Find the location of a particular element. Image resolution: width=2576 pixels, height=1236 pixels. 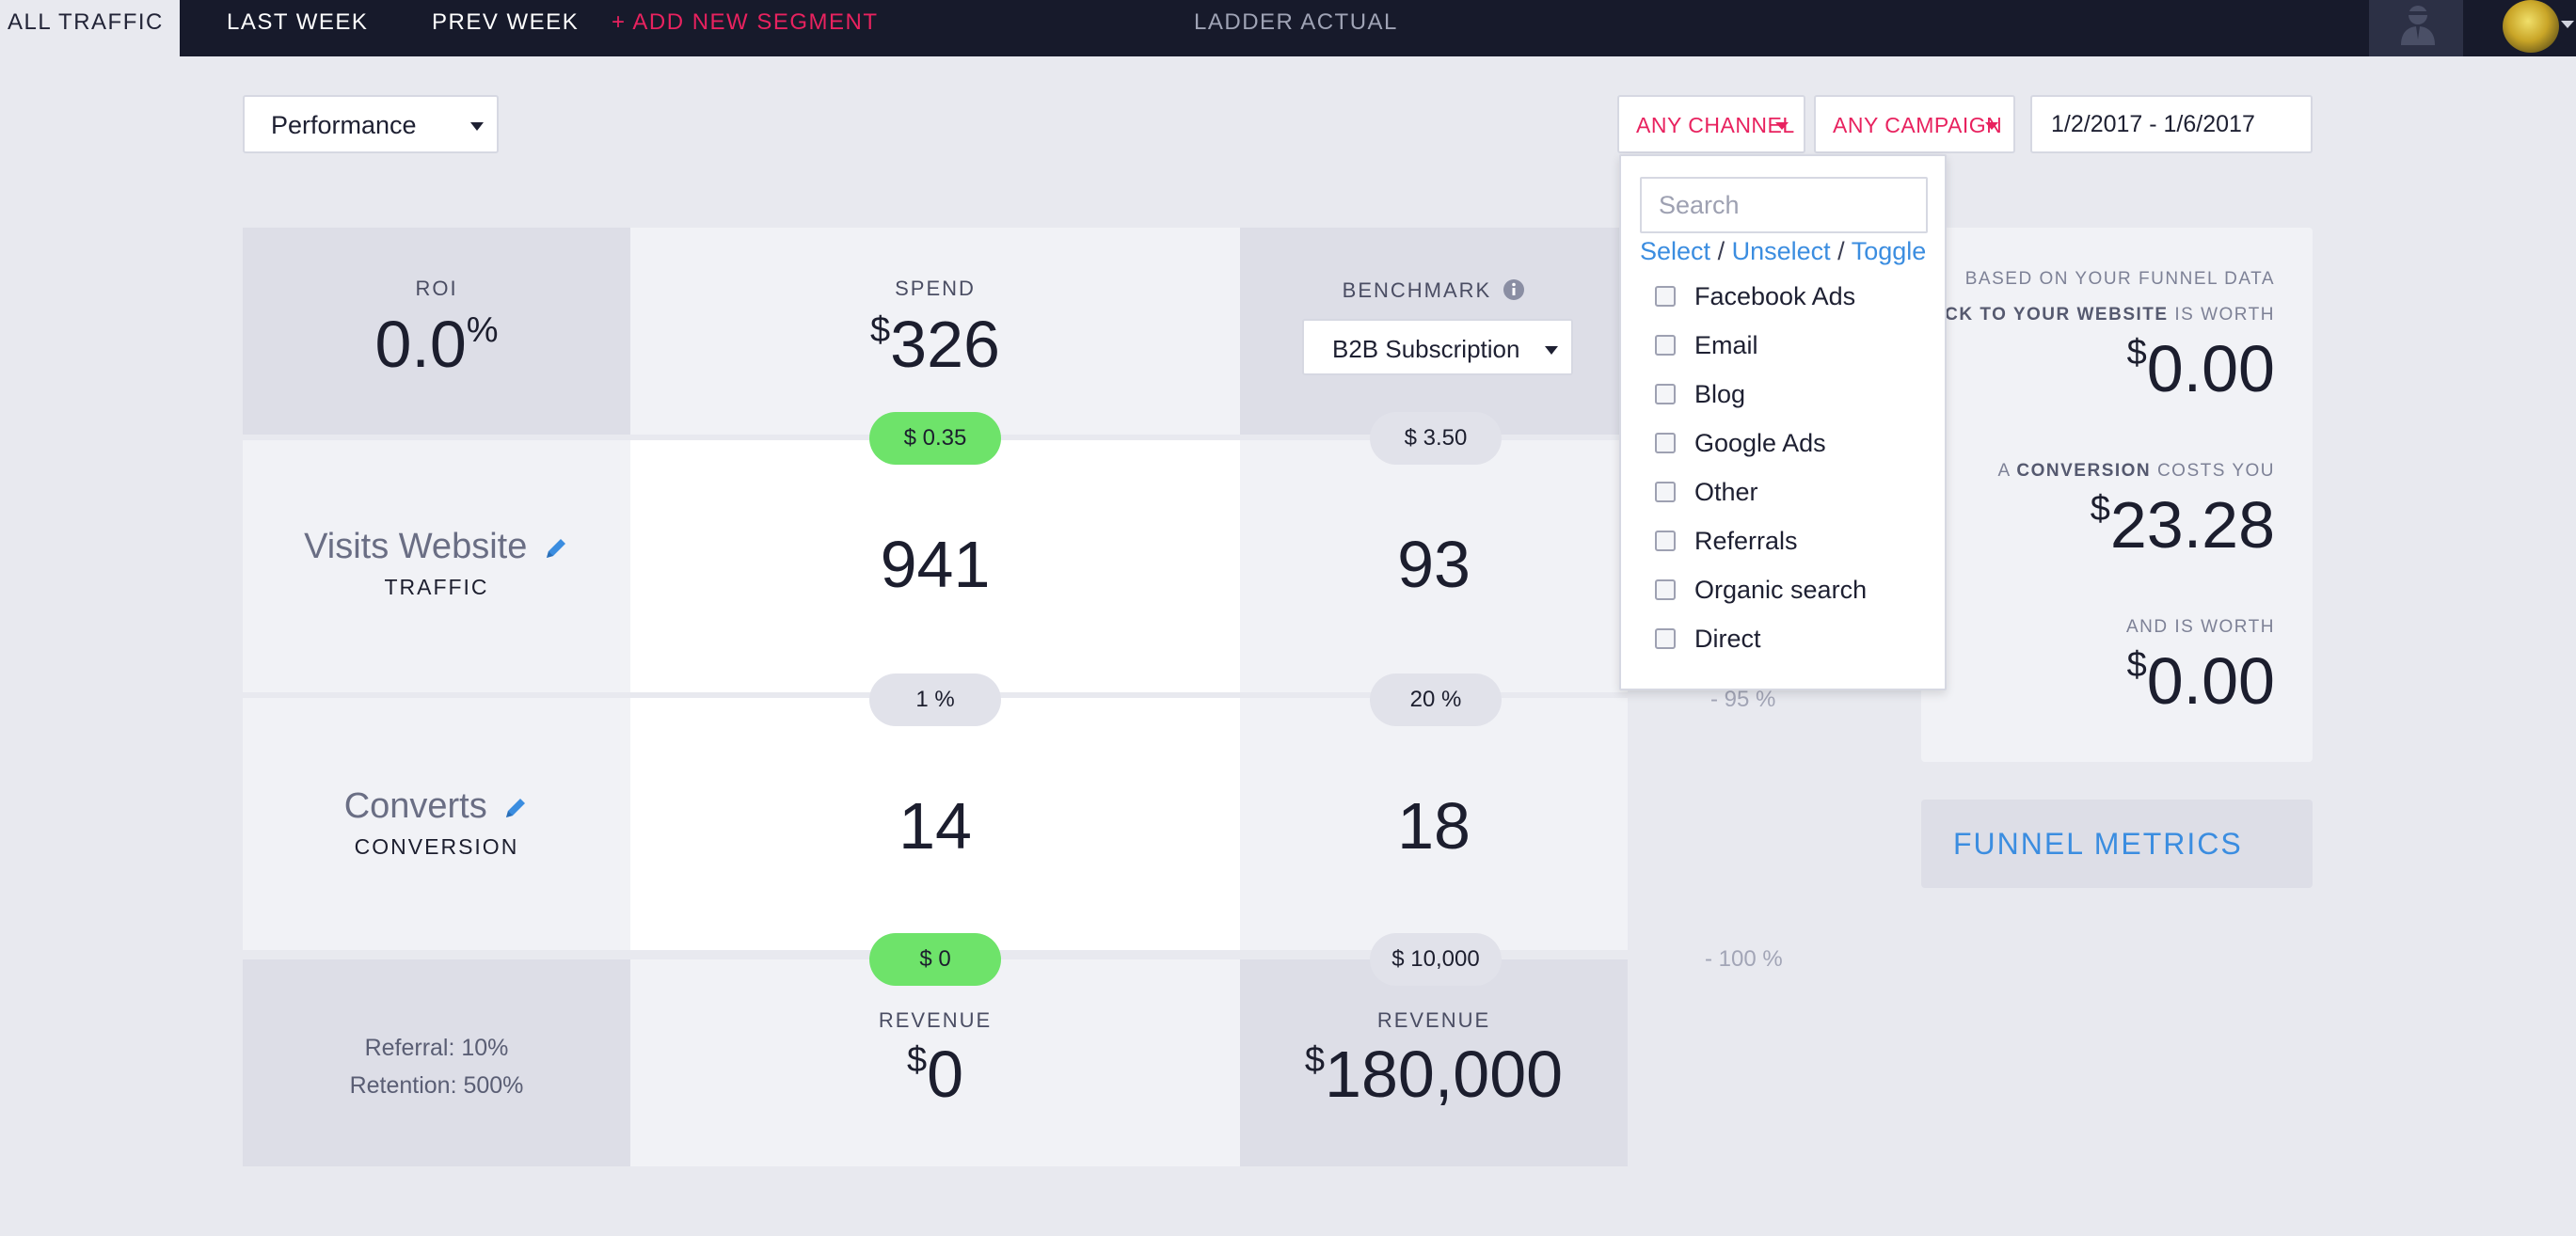

channel-search-input is located at coordinates (1784, 205).